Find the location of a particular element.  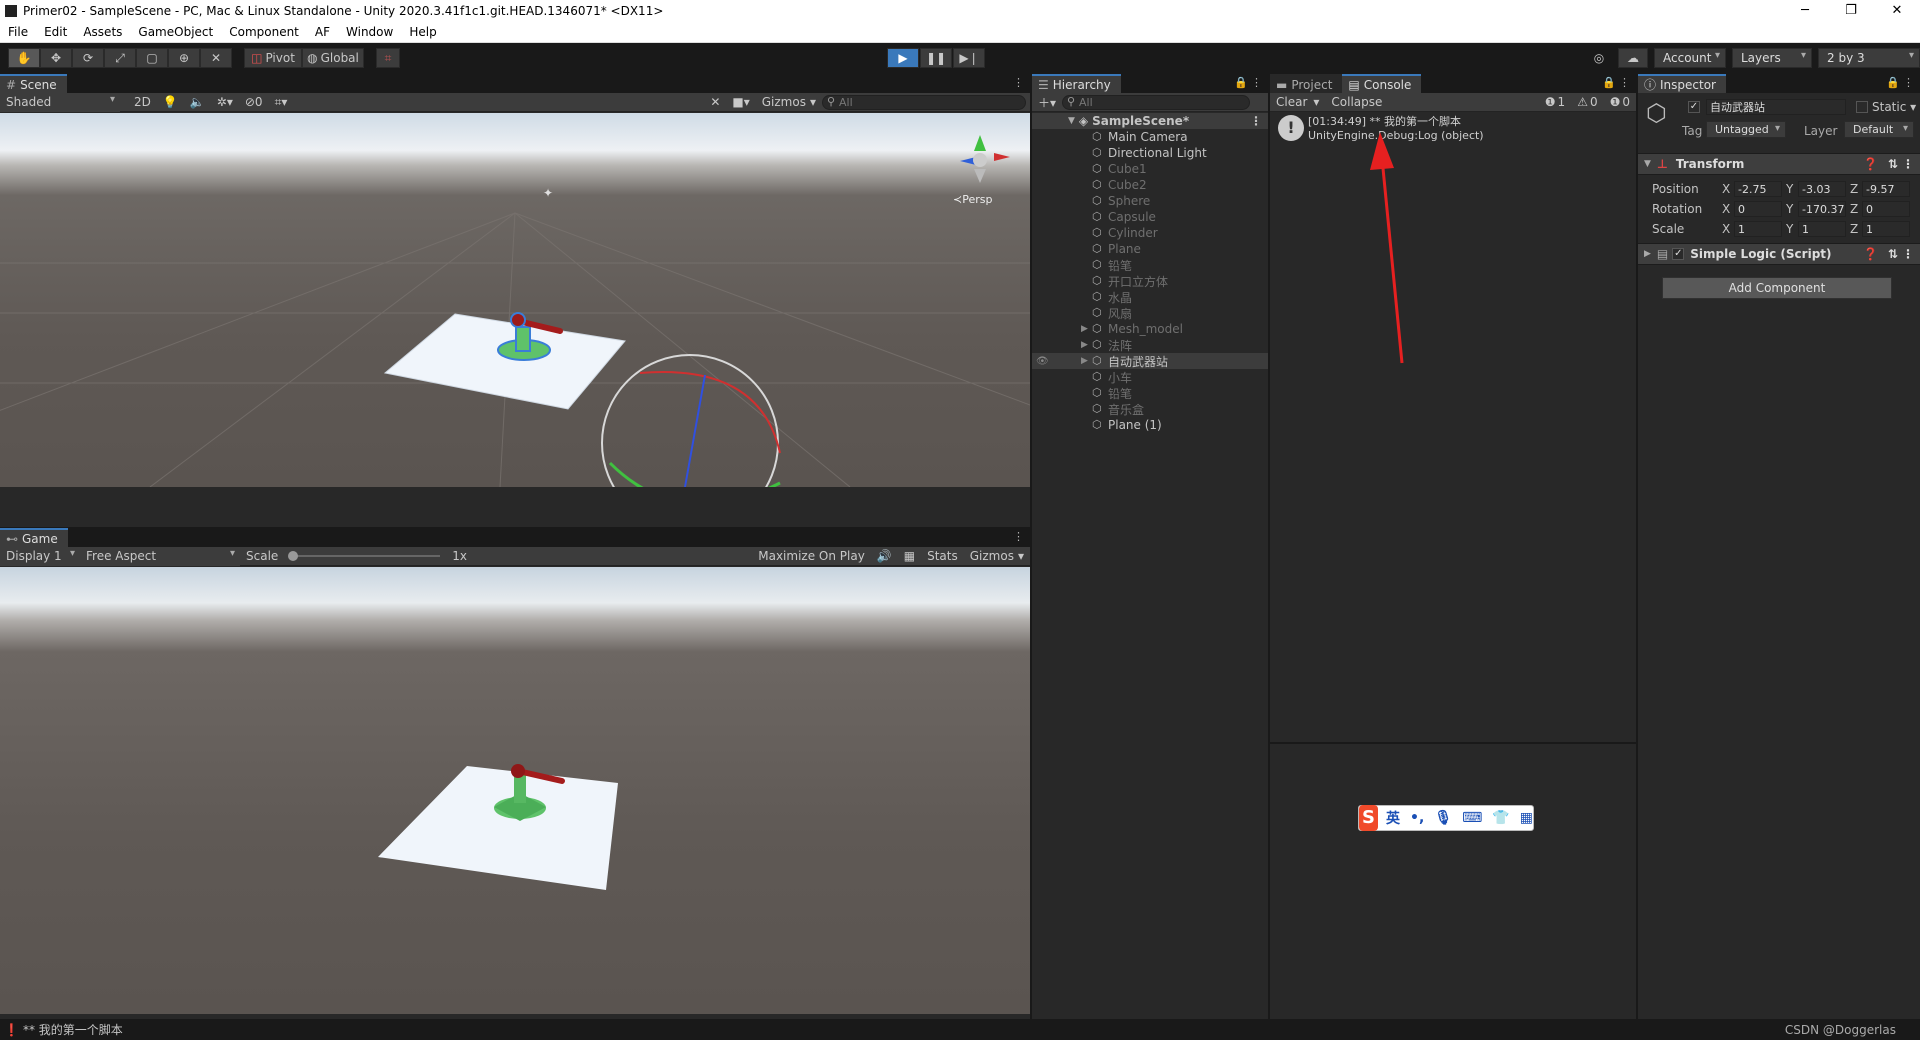

tab-scene: # Scene is located at coordinates (33, 83).